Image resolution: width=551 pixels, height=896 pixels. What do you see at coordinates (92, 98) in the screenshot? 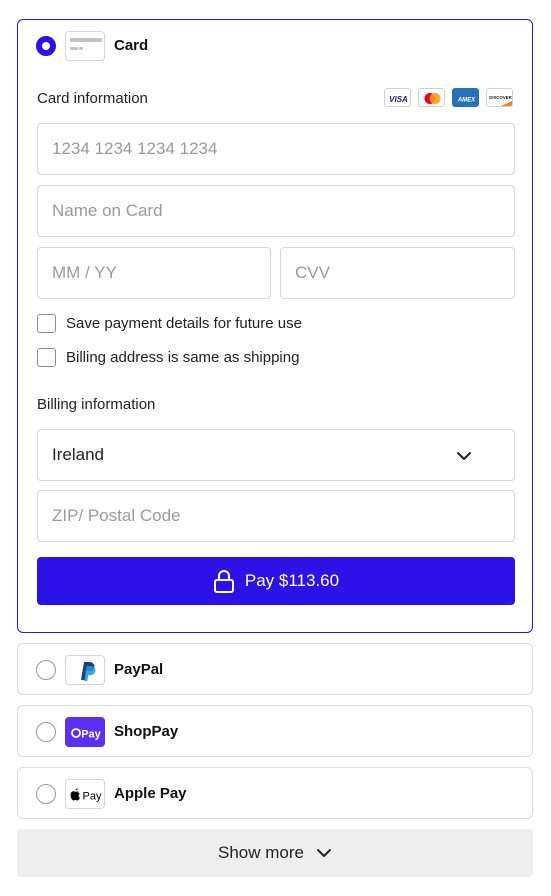
I see `card-information-label: Card information` at bounding box center [92, 98].